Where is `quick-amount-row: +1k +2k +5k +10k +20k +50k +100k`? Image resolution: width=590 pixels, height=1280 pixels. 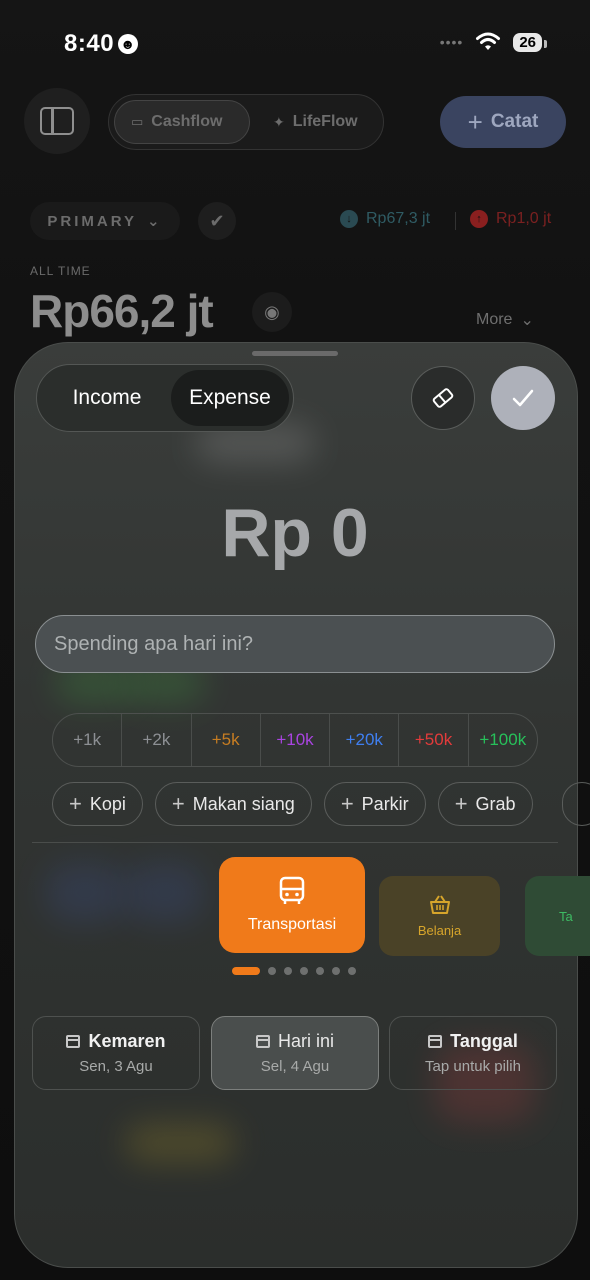 quick-amount-row: +1k +2k +5k +10k +20k +50k +100k is located at coordinates (295, 740).